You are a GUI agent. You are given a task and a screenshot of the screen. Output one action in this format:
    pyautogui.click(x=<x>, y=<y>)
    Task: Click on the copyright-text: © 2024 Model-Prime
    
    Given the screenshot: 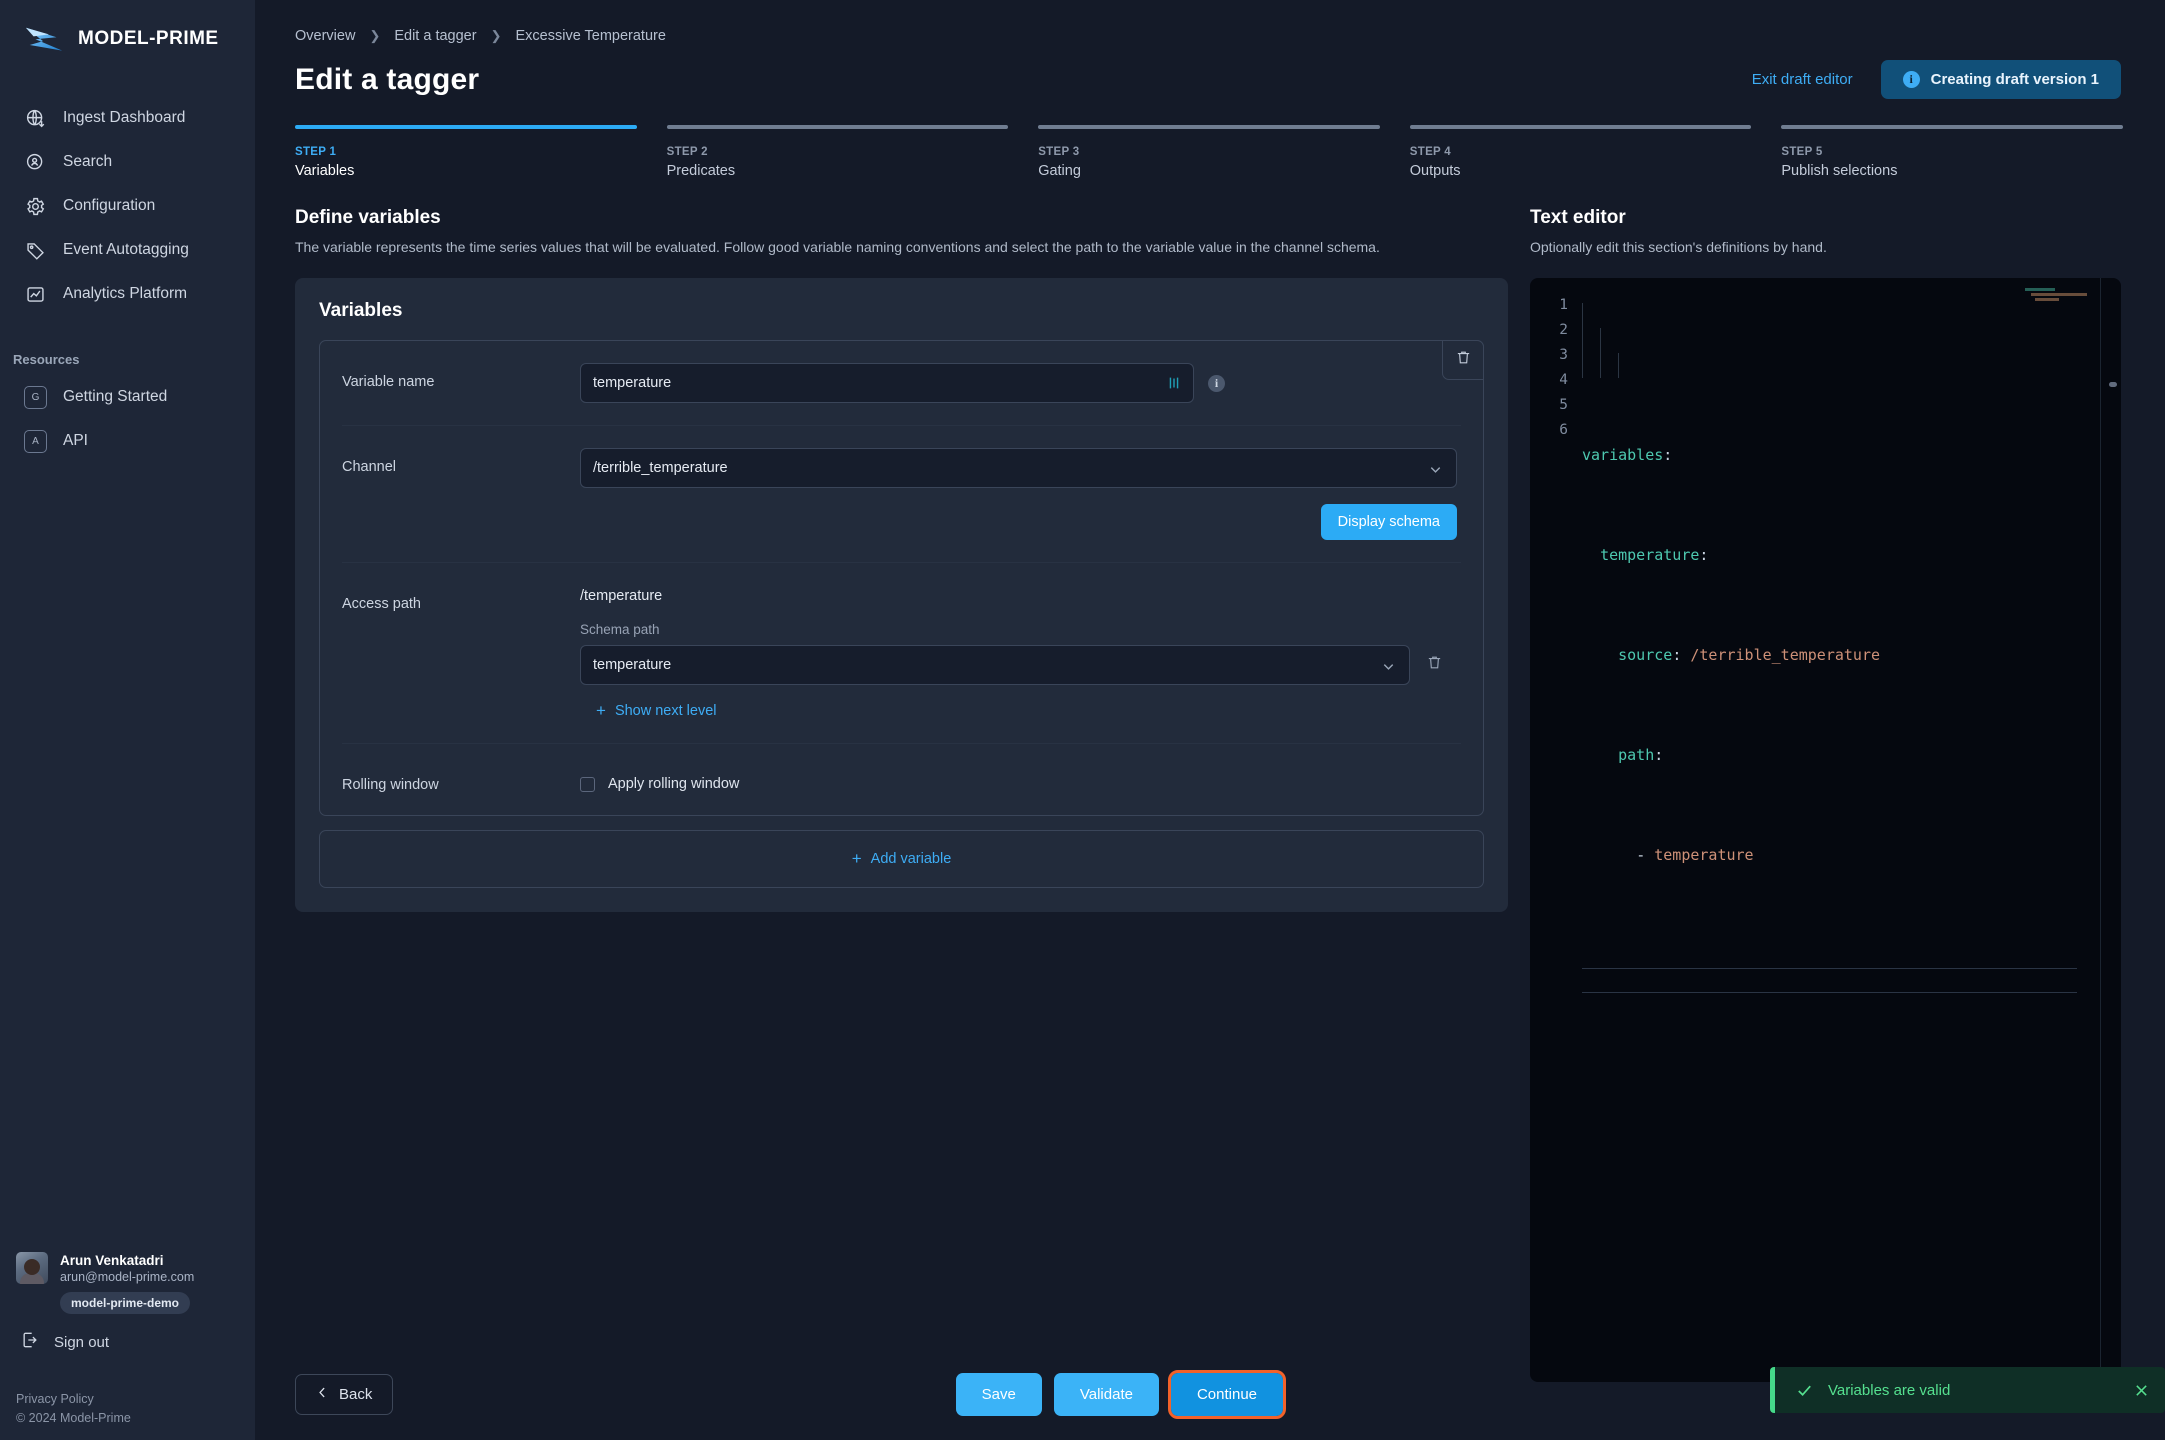 What is the action you would take?
    pyautogui.click(x=73, y=1418)
    